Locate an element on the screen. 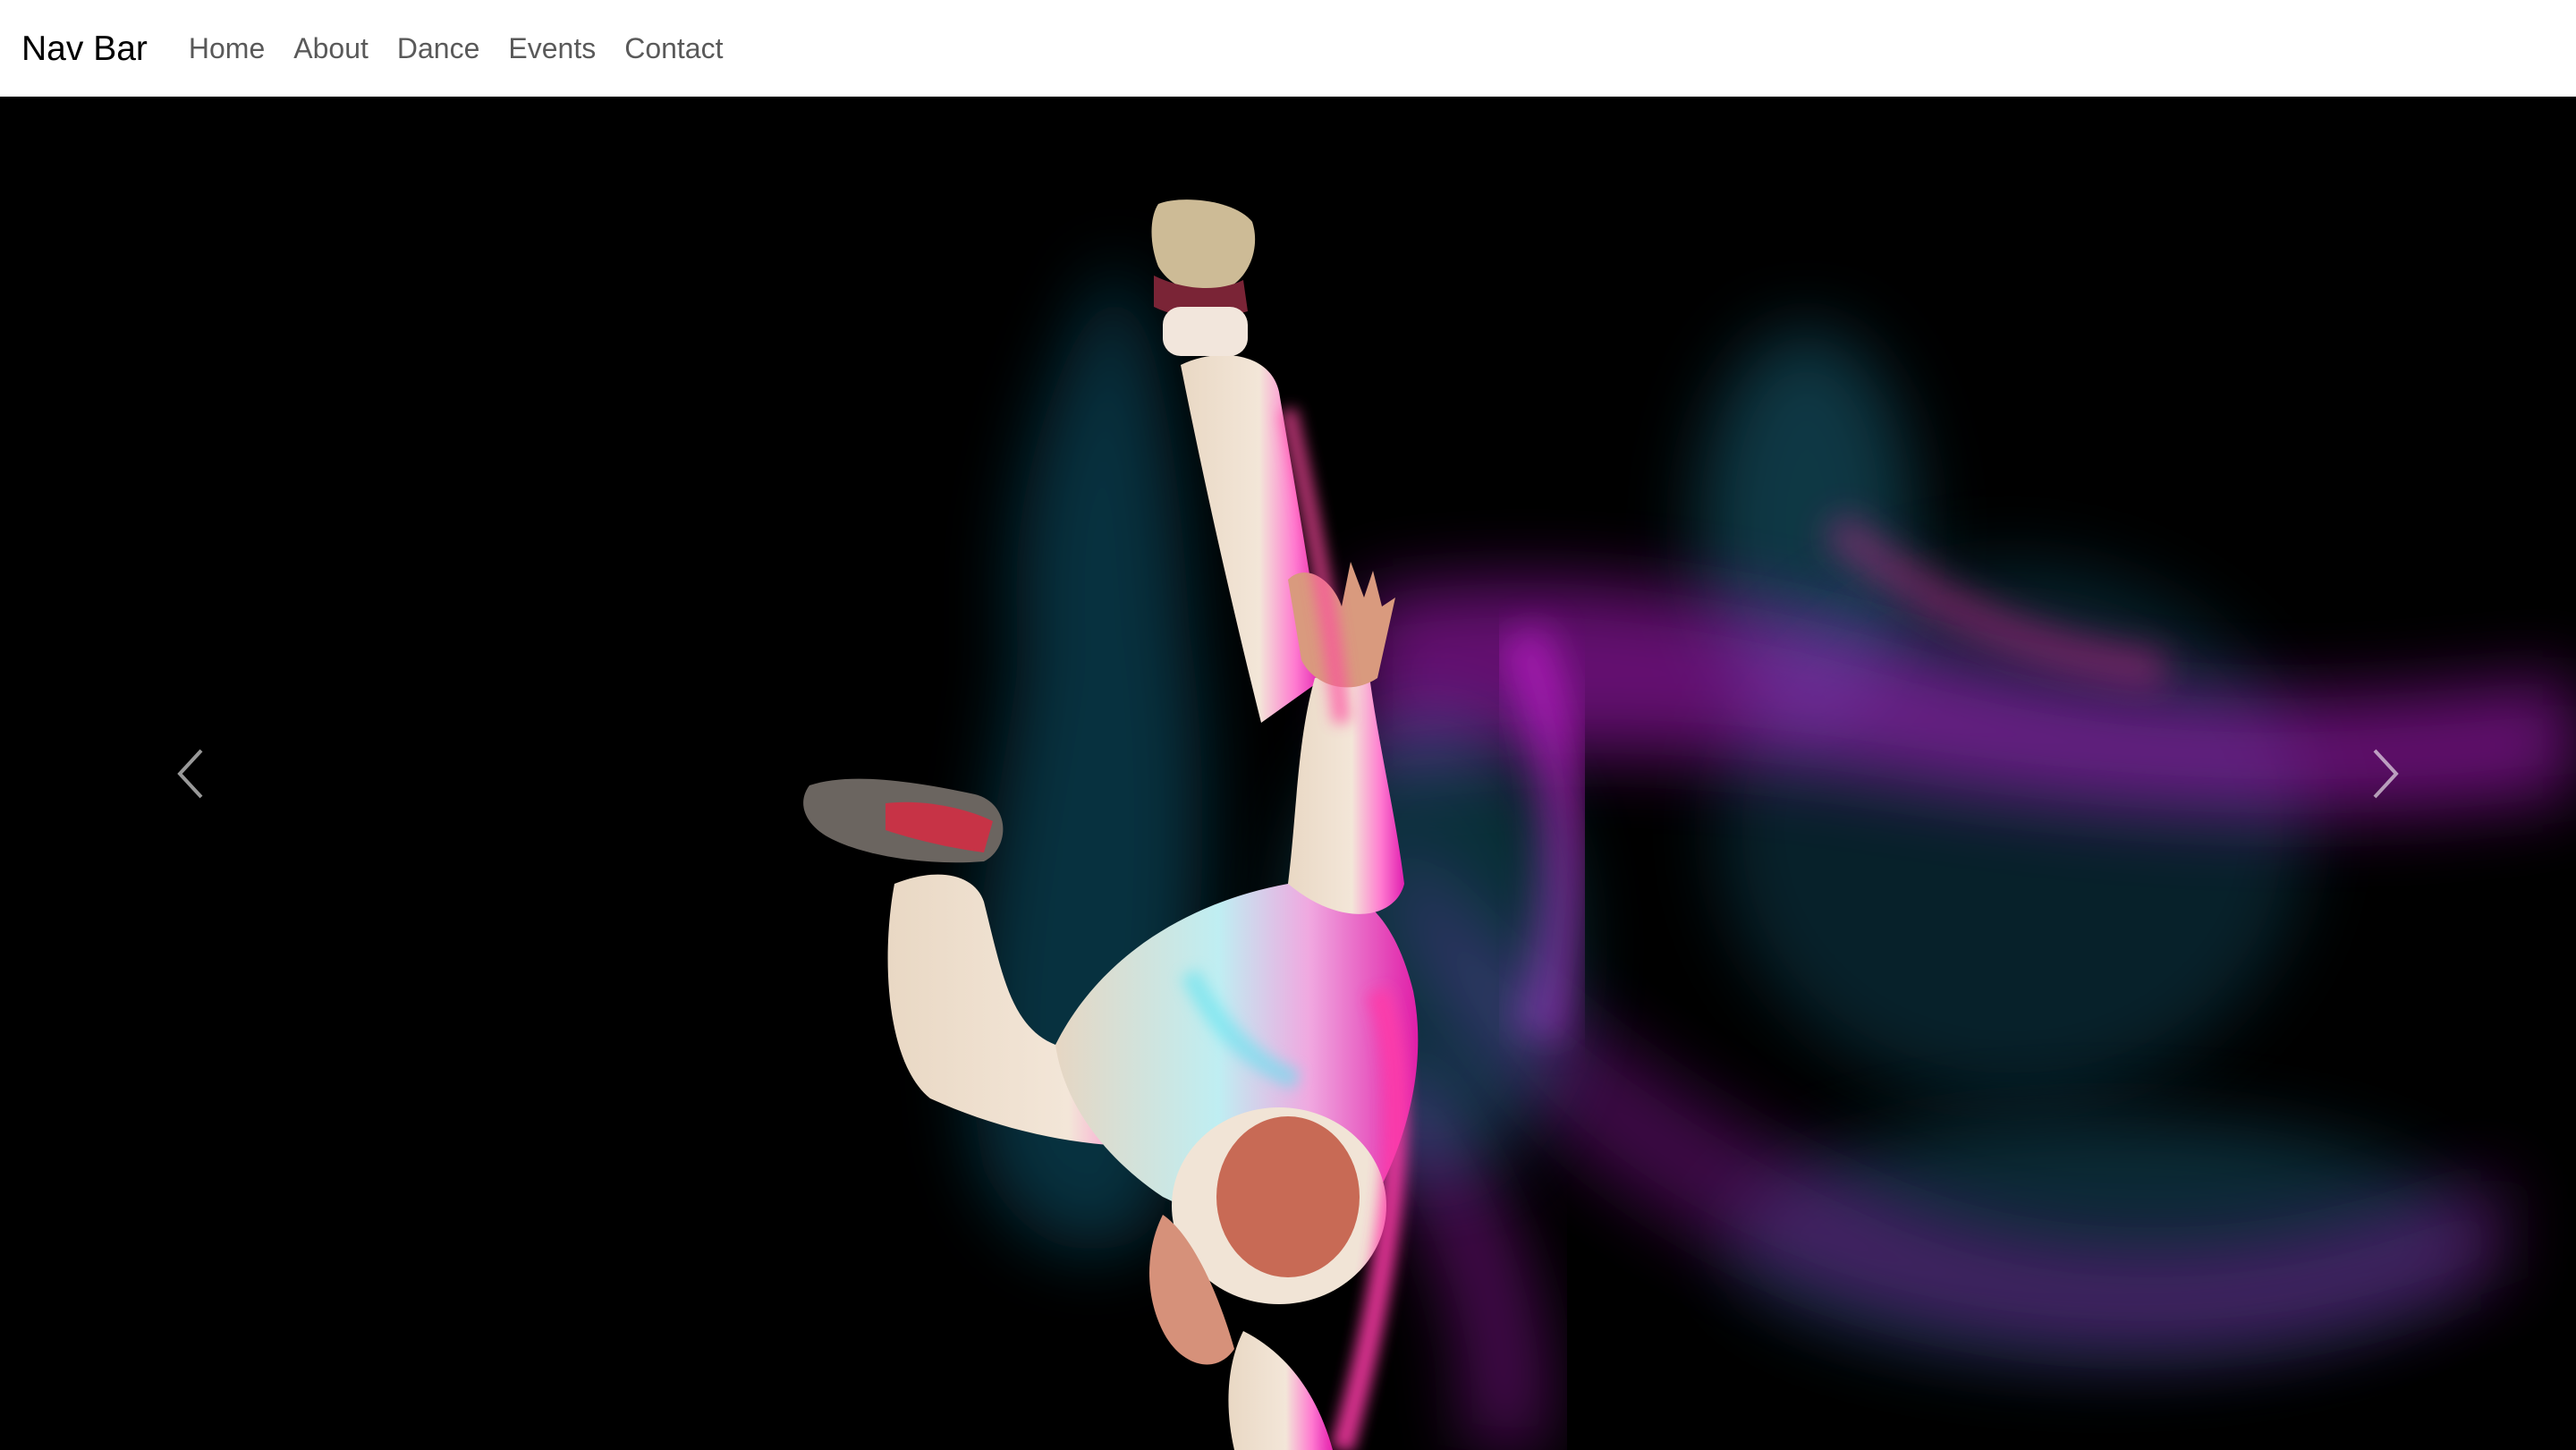 The width and height of the screenshot is (2576, 1450). nav-link-dance: Dance is located at coordinates (439, 48).